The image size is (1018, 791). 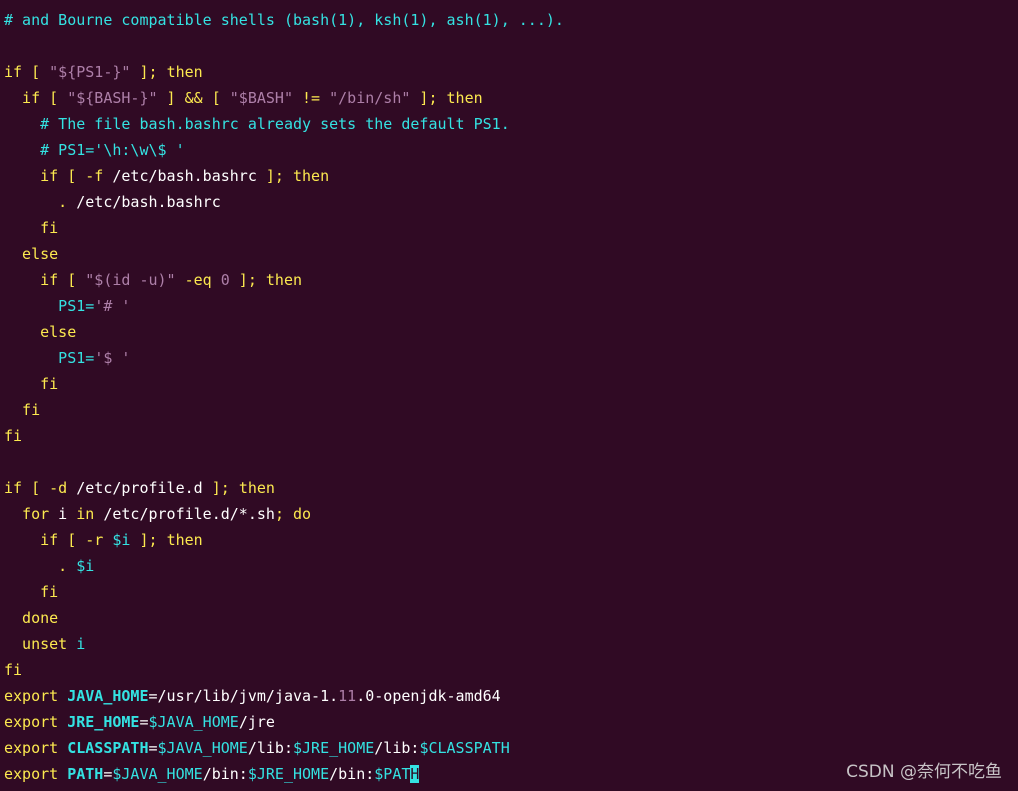 I want to click on code-line: export JRE_HOME=$JAVA_HOME/jre, so click(x=284, y=722).